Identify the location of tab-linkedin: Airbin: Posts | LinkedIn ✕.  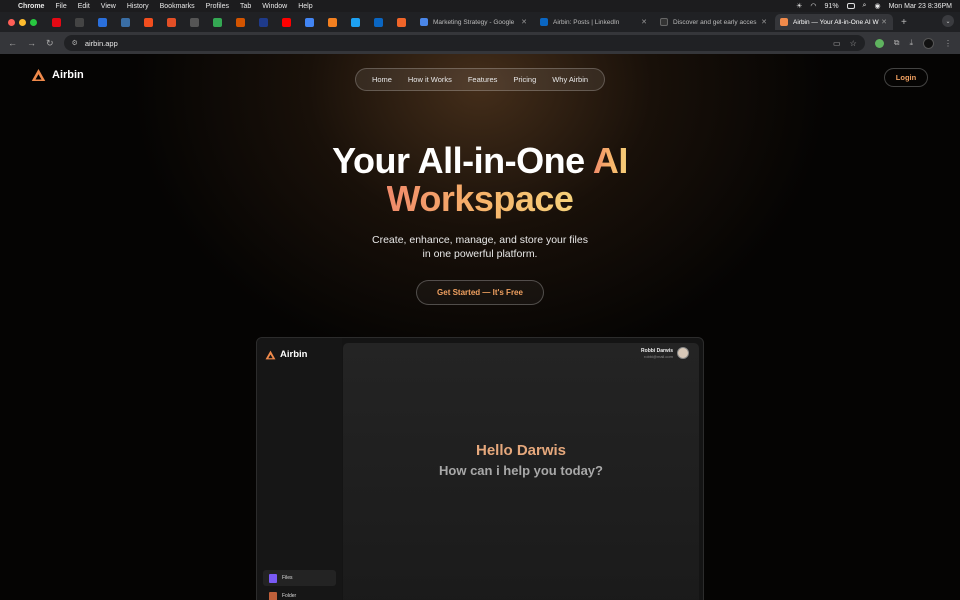
(594, 22).